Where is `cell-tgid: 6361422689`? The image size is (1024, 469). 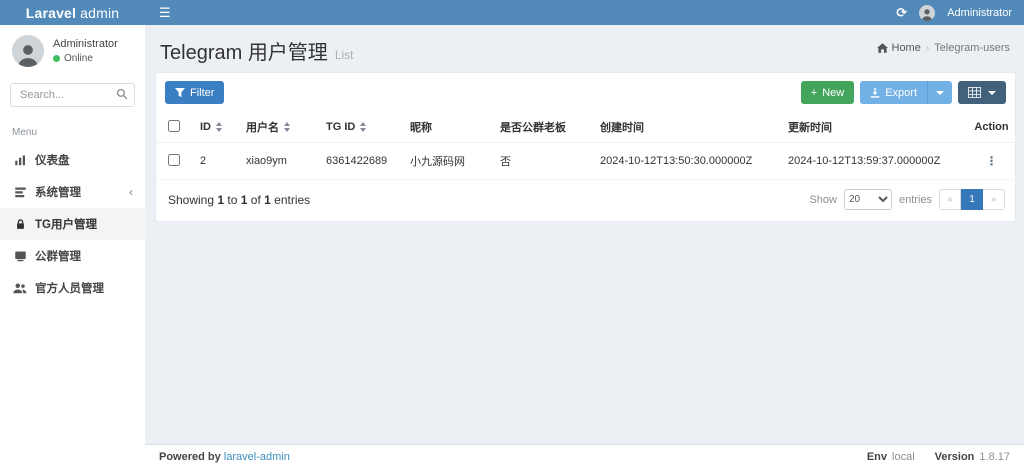
cell-tgid: 6361422689 is located at coordinates (362, 161).